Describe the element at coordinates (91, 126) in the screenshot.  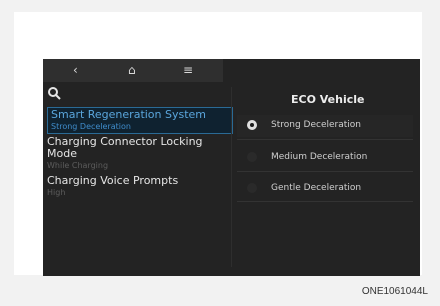
I see `list-item-value: Strong Deceleration` at that location.